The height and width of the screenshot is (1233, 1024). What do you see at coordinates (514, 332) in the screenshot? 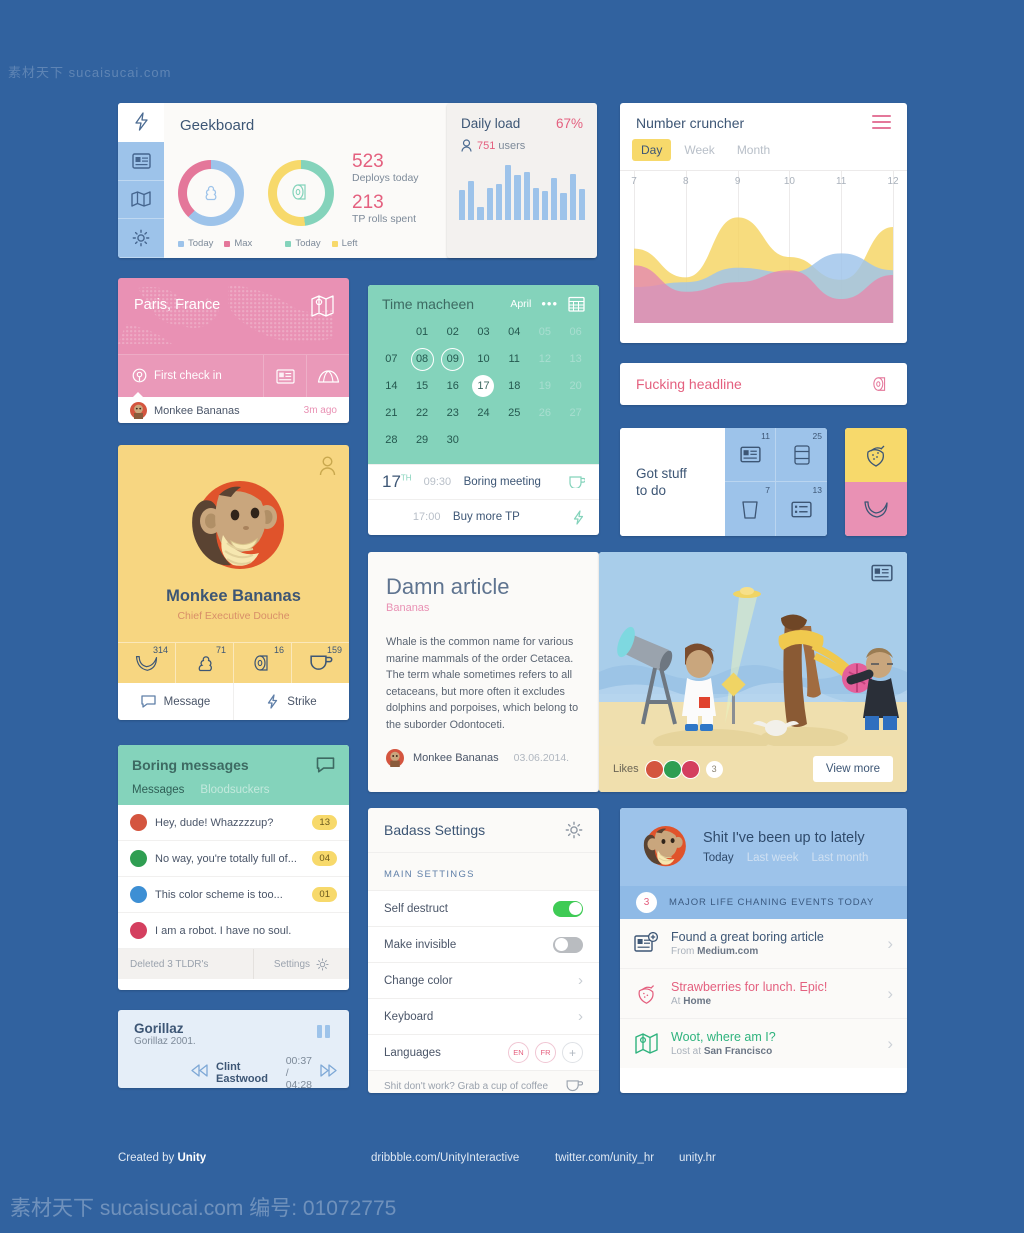
I see `calendar-day: 04` at bounding box center [514, 332].